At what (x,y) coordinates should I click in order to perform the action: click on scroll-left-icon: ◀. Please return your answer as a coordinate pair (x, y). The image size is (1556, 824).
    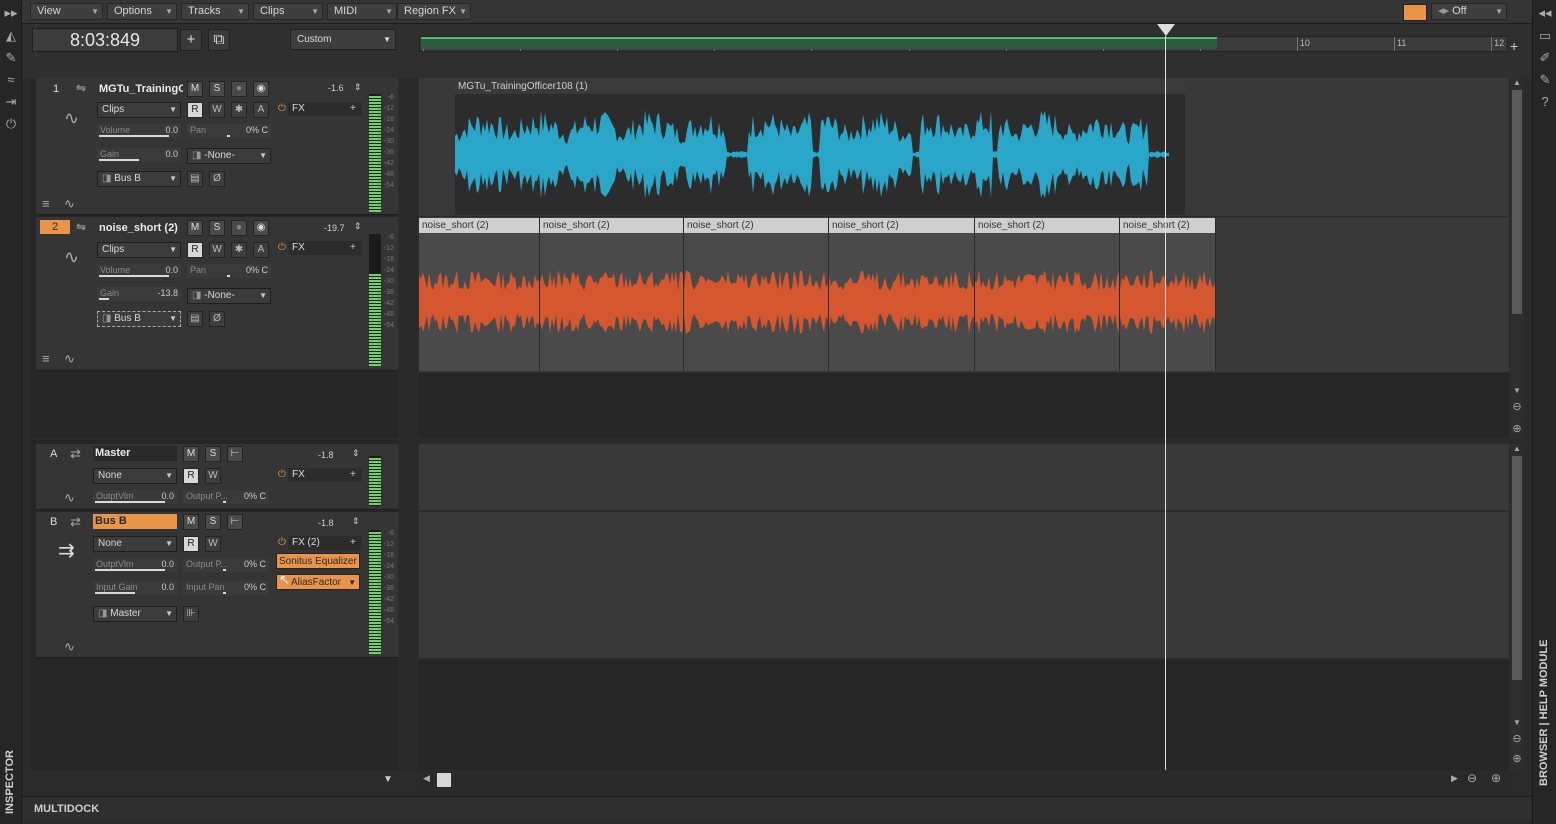
    Looking at the image, I should click on (426, 778).